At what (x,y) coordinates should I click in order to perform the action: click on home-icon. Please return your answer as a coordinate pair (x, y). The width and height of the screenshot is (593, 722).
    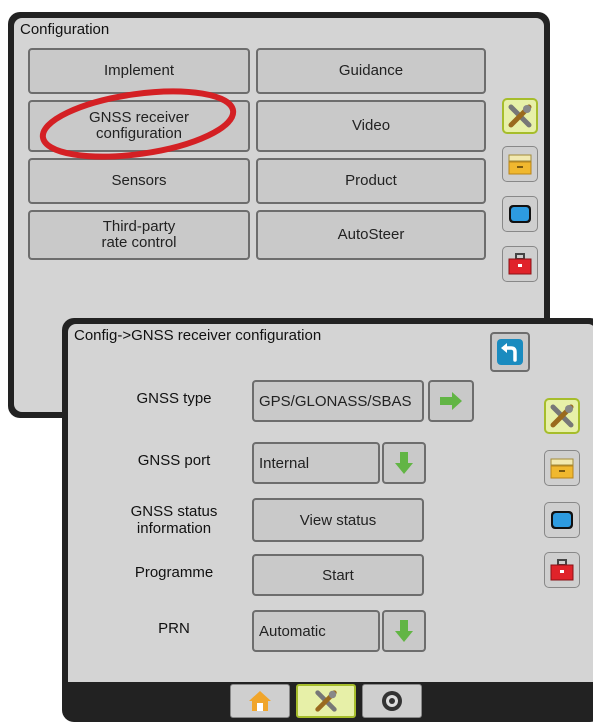
    Looking at the image, I should click on (260, 701).